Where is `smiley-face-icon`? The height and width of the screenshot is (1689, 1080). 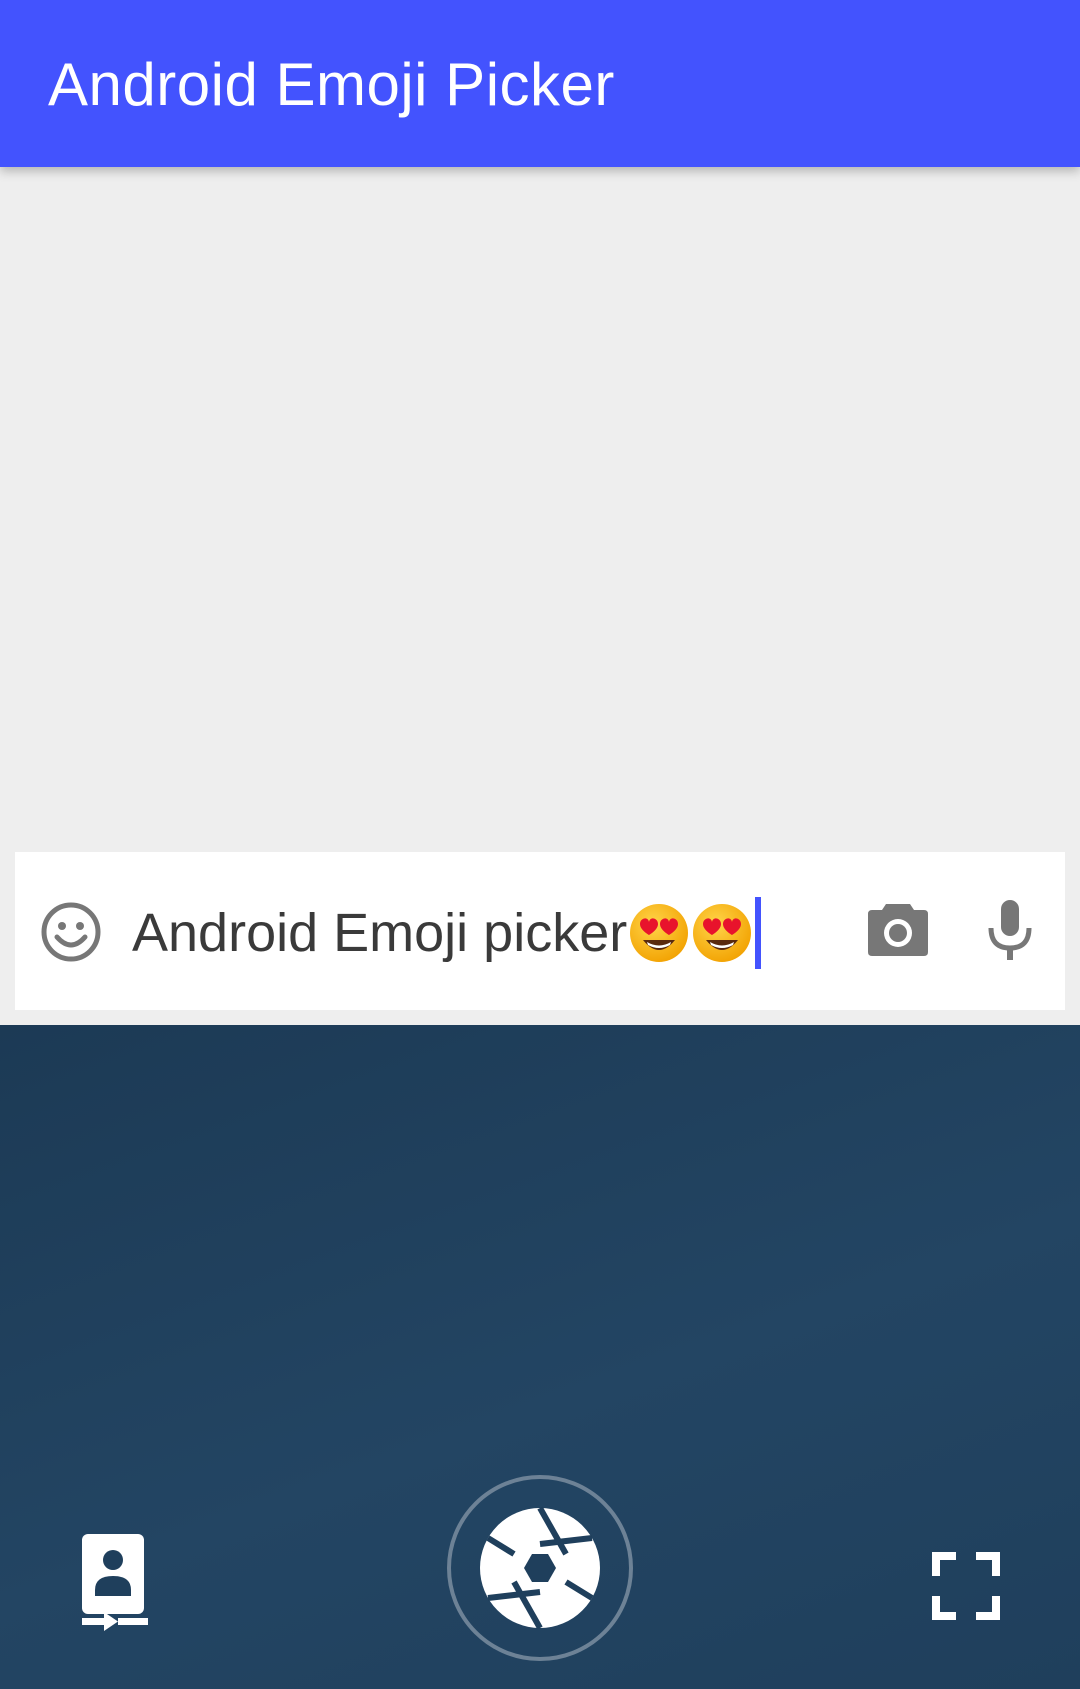 smiley-face-icon is located at coordinates (71, 932).